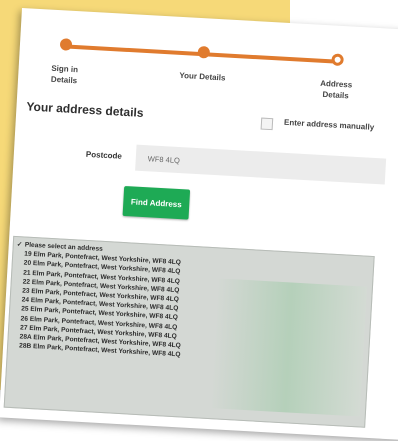  I want to click on step-label-your-details: Your Details, so click(202, 76).